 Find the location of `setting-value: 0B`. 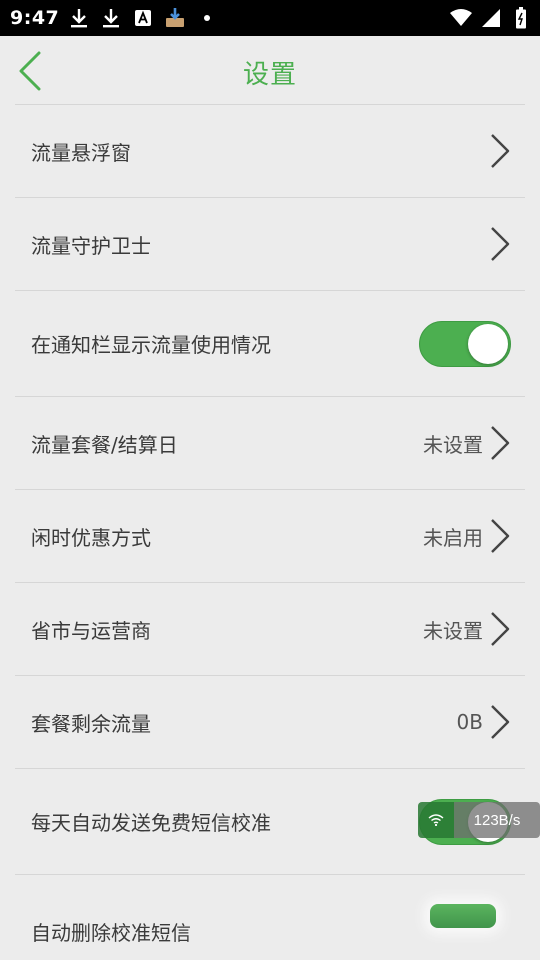

setting-value: 0B is located at coordinates (469, 722).